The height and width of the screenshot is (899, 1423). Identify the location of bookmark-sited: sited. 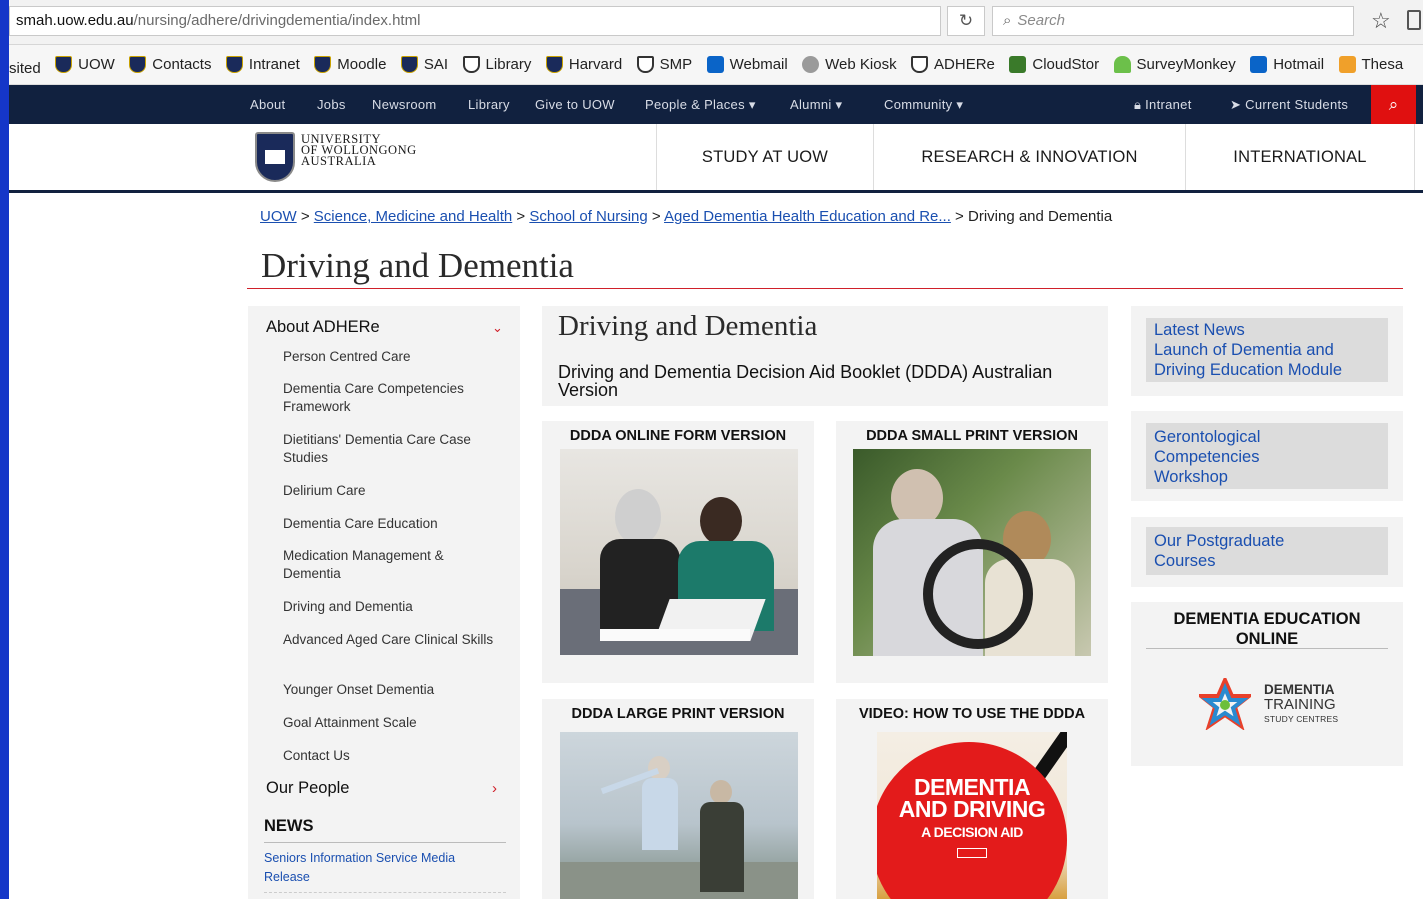
(25, 66).